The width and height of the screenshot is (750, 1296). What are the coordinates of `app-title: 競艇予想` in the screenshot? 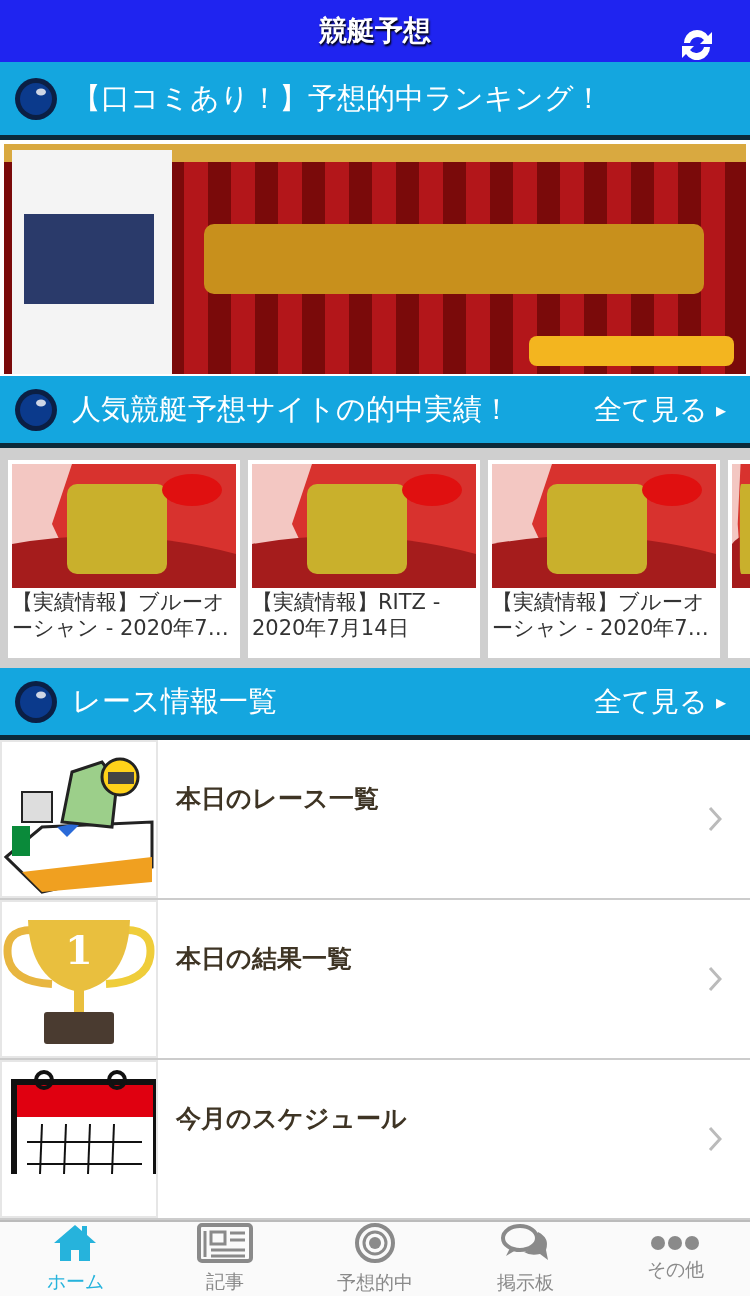 It's located at (375, 31).